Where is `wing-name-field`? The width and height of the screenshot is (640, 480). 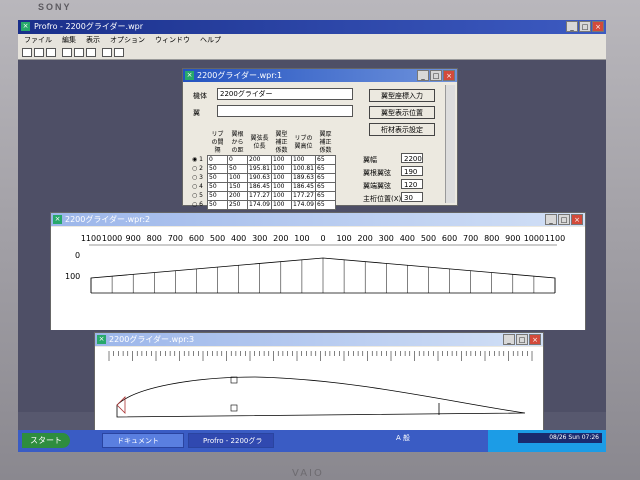 wing-name-field is located at coordinates (285, 111).